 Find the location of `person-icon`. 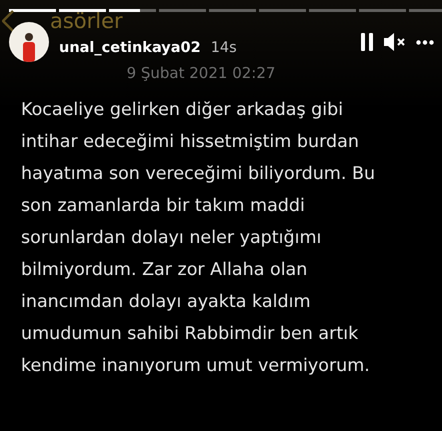

person-icon is located at coordinates (29, 47).